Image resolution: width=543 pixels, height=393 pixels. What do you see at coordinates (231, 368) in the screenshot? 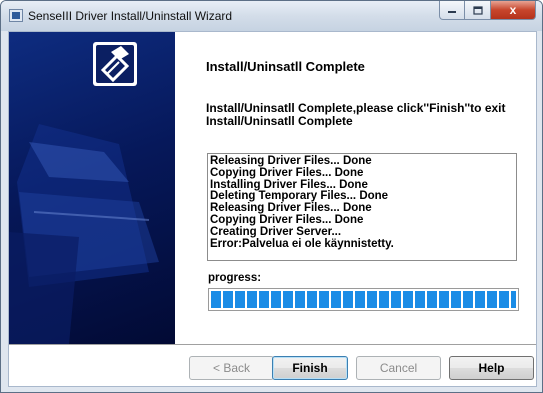
I see `back-button: < Back` at bounding box center [231, 368].